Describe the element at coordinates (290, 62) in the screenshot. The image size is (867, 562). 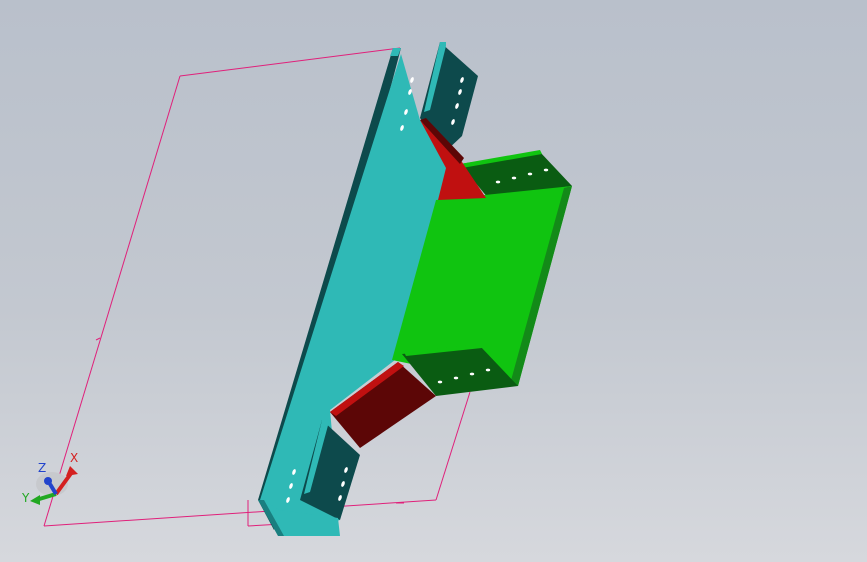
I see `sketch-plane-outline` at that location.